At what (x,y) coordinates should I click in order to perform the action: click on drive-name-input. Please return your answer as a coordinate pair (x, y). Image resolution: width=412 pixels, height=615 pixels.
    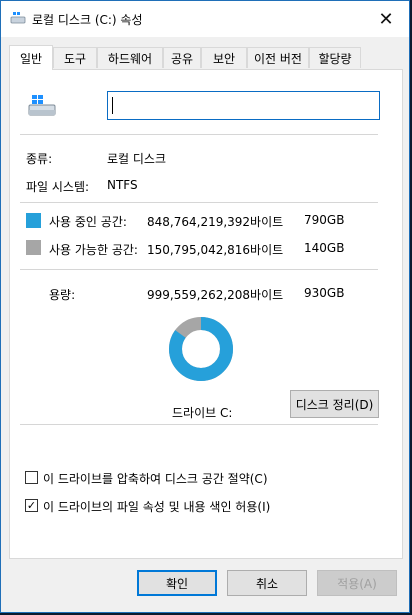
    Looking at the image, I should click on (243, 105).